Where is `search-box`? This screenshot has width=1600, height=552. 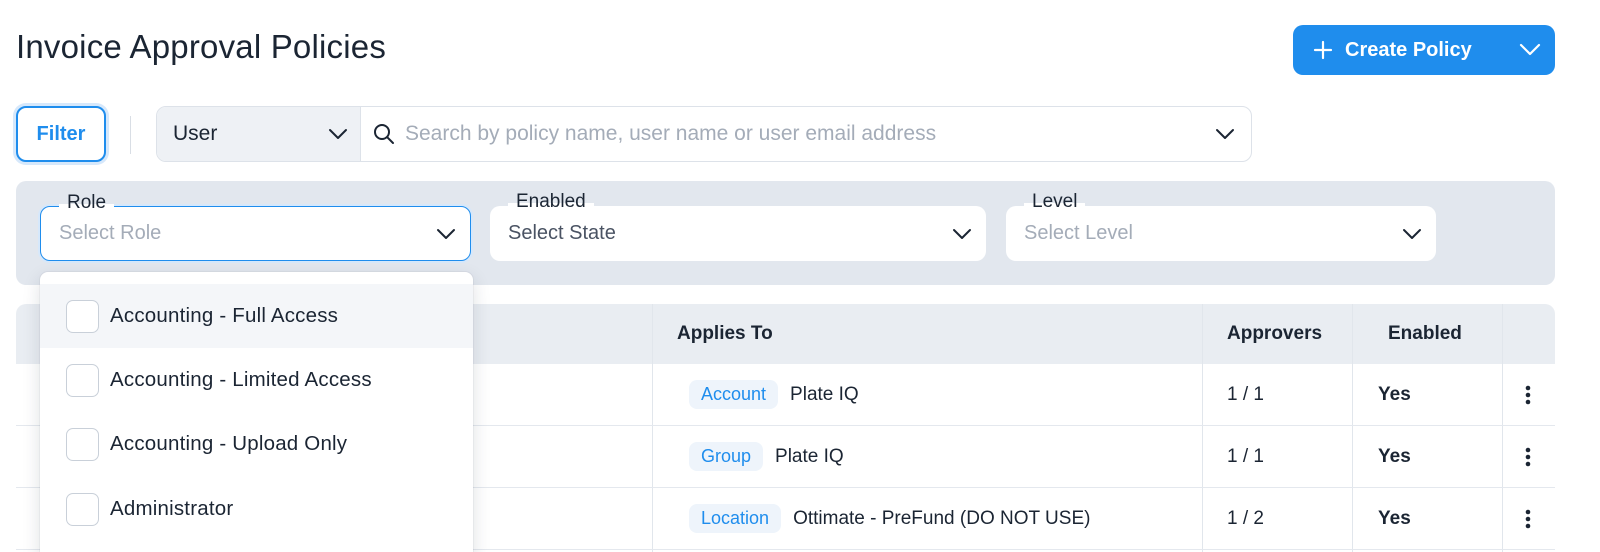 search-box is located at coordinates (806, 134).